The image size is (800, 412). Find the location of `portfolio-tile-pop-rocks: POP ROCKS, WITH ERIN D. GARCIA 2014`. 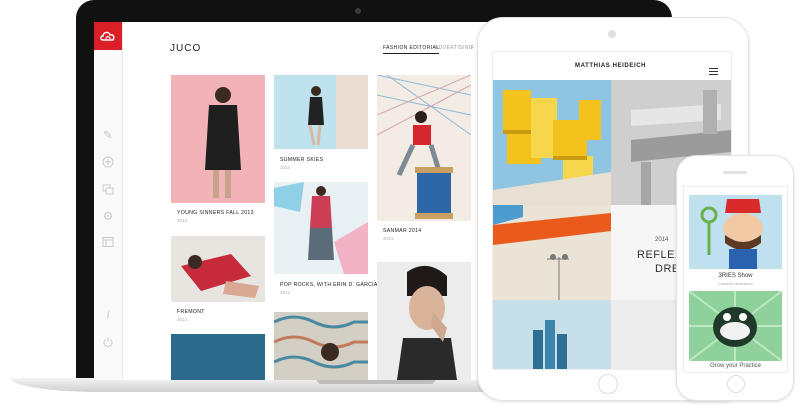

portfolio-tile-pop-rocks: POP ROCKS, WITH ERIN D. GARCIA 2014 is located at coordinates (325, 243).